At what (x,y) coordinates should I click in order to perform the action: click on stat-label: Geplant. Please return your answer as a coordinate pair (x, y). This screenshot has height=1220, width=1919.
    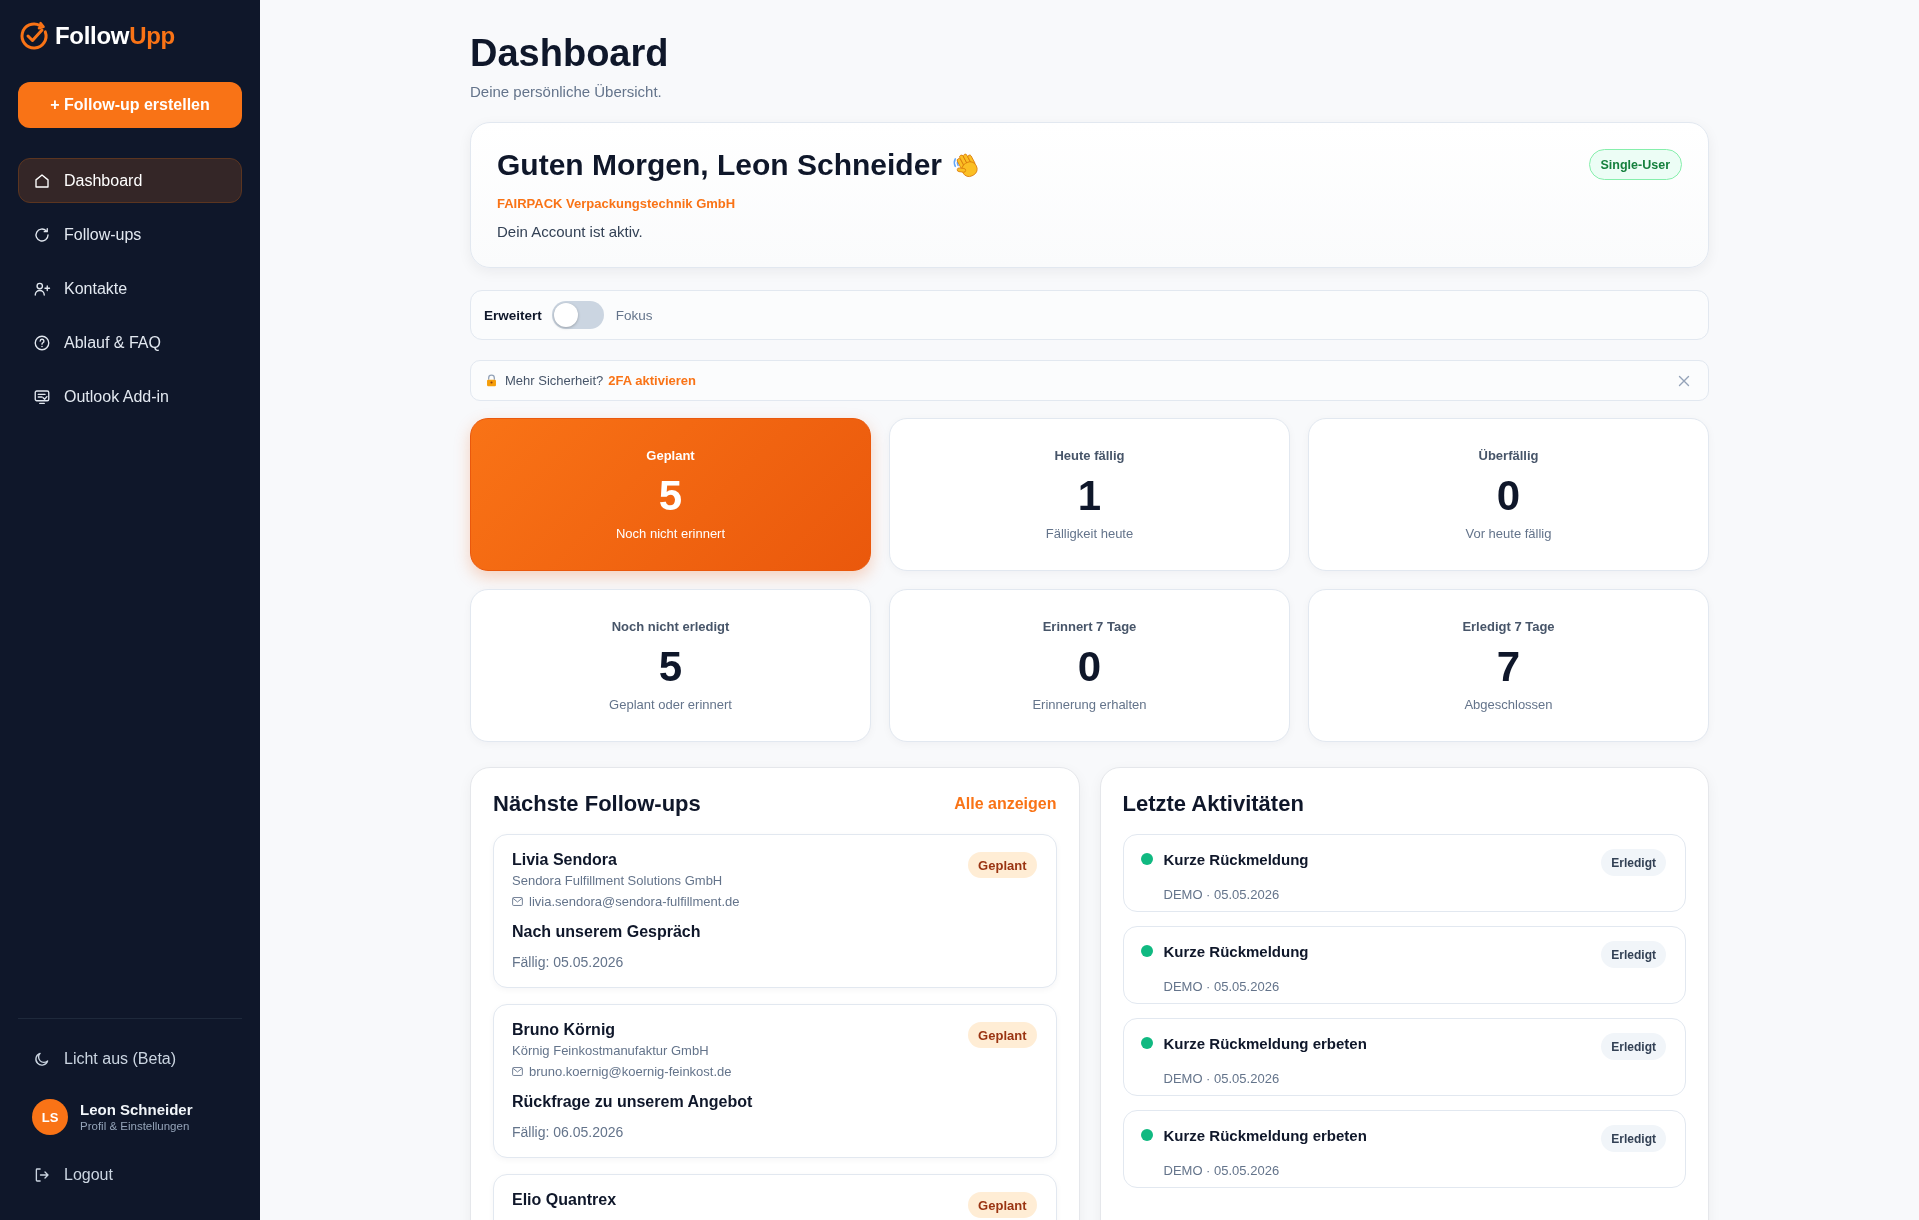
    Looking at the image, I should click on (670, 455).